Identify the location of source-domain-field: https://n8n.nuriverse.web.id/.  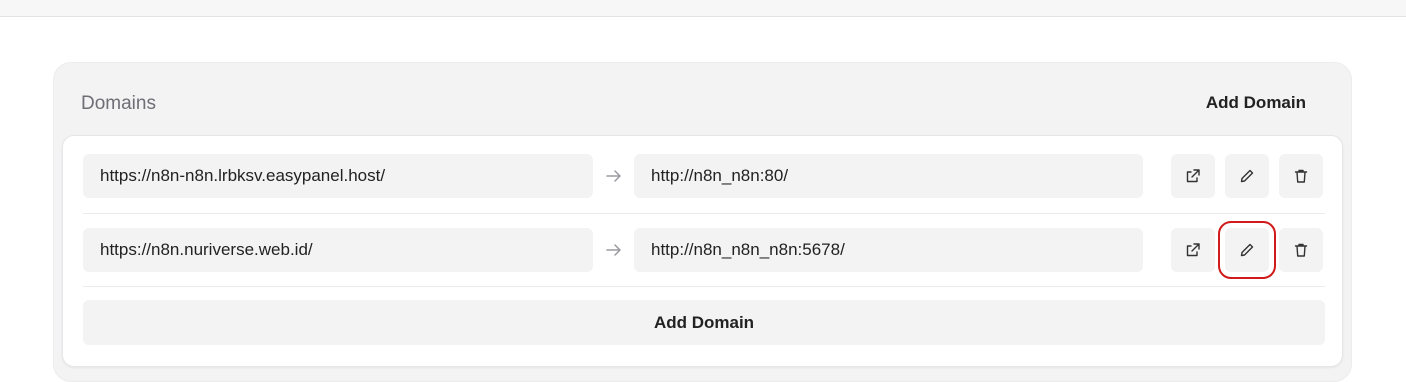
(338, 250).